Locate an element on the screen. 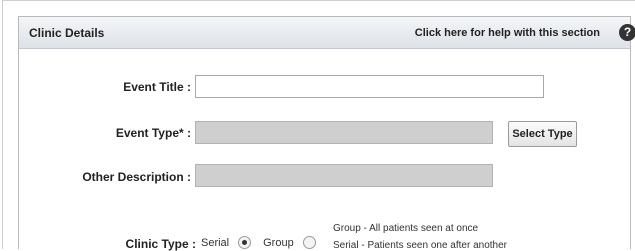 This screenshot has height=251, width=635. radio-group is located at coordinates (309, 242).